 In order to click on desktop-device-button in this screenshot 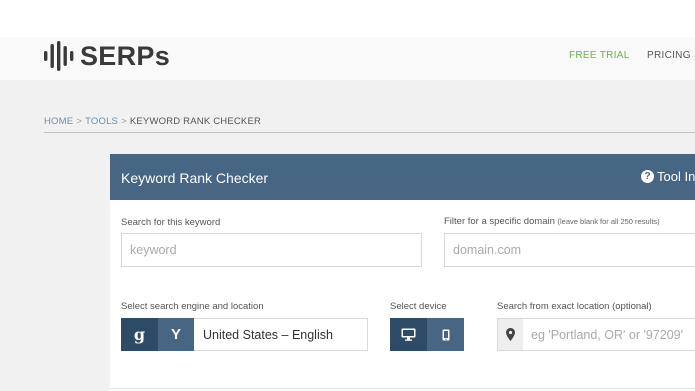, I will do `click(408, 334)`.